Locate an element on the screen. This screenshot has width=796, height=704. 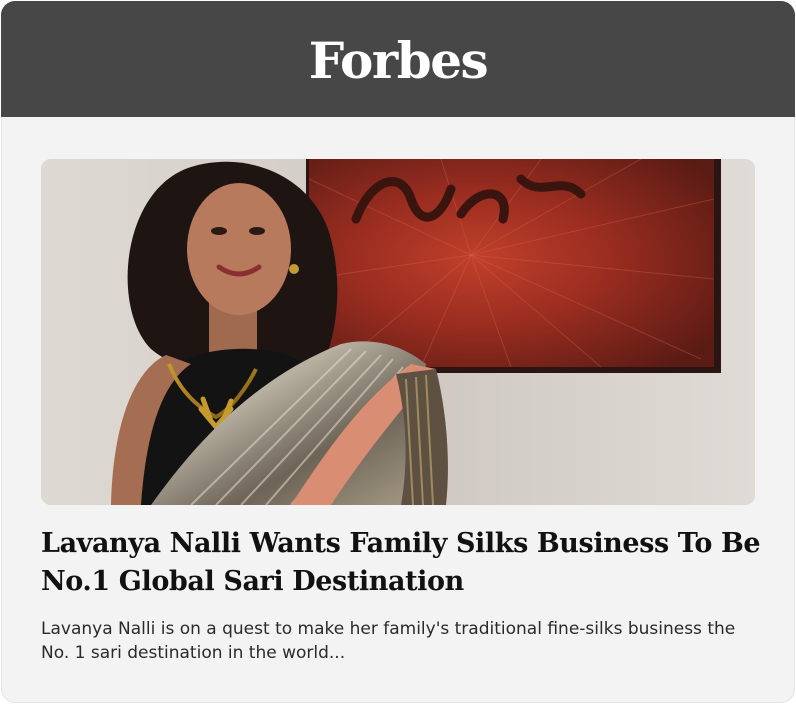
forbes-logo: Forbes is located at coordinates (398, 60).